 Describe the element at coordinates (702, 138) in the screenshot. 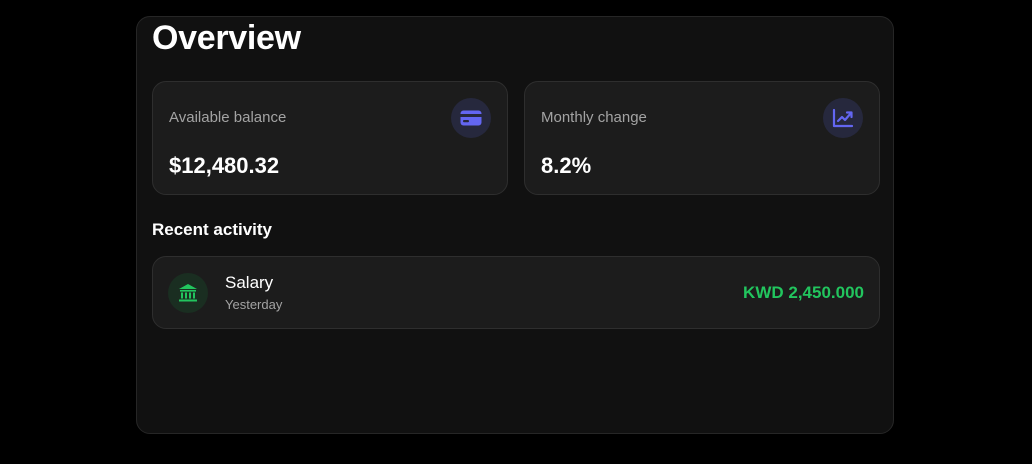

I see `monthly-change-card: Monthly change 8.2%` at that location.